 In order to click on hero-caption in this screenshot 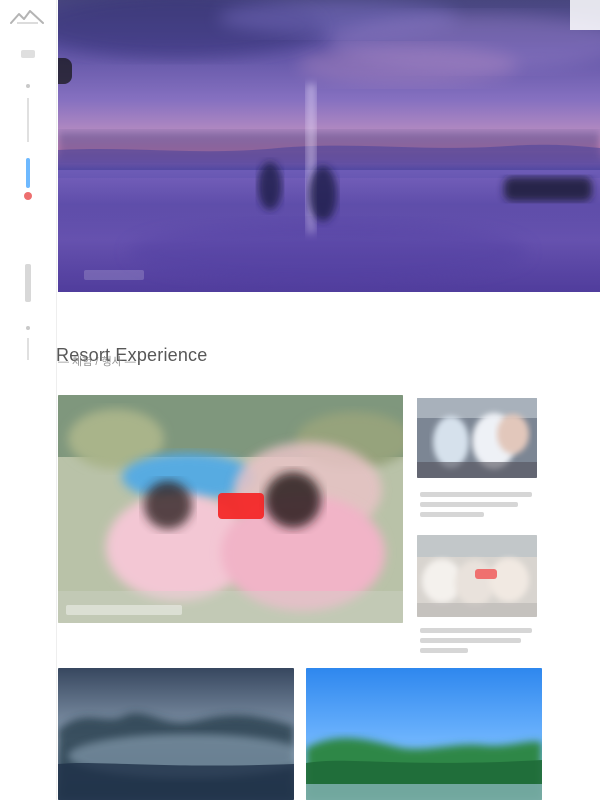, I will do `click(114, 275)`.